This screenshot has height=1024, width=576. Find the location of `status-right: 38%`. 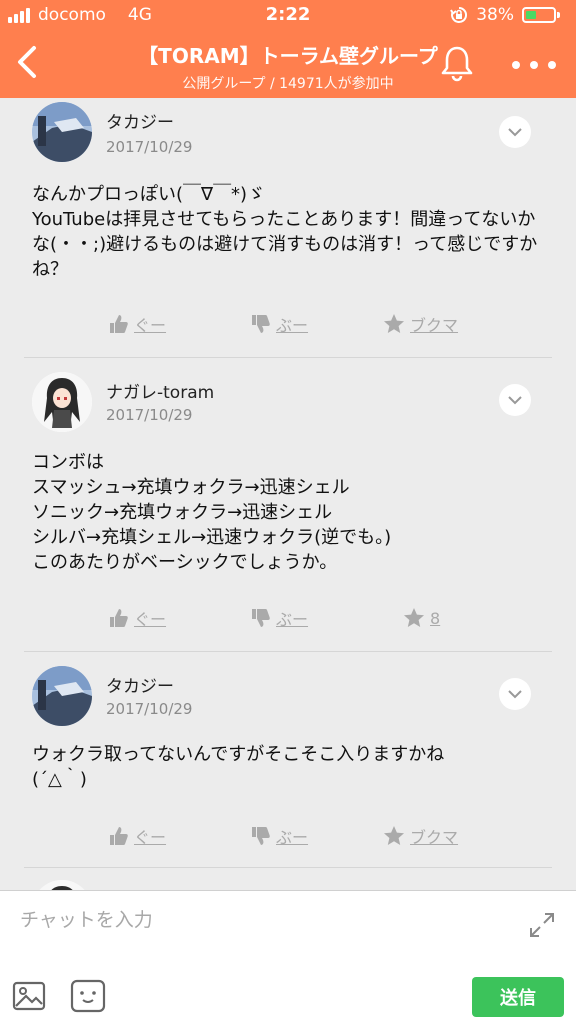

status-right: 38% is located at coordinates (505, 15).